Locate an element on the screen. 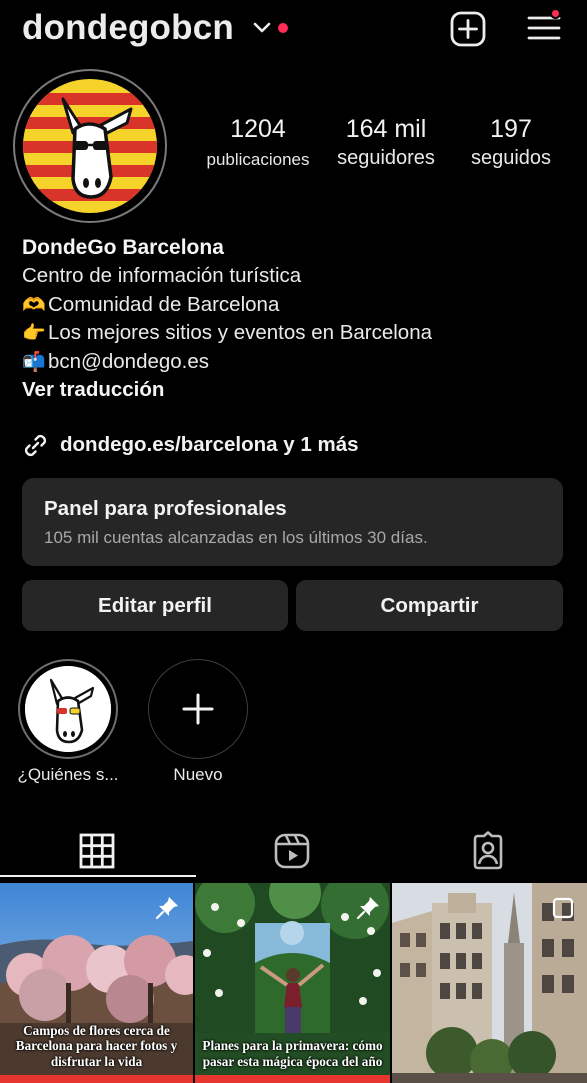 The height and width of the screenshot is (1083, 587). tagged-icon is located at coordinates (489, 851).